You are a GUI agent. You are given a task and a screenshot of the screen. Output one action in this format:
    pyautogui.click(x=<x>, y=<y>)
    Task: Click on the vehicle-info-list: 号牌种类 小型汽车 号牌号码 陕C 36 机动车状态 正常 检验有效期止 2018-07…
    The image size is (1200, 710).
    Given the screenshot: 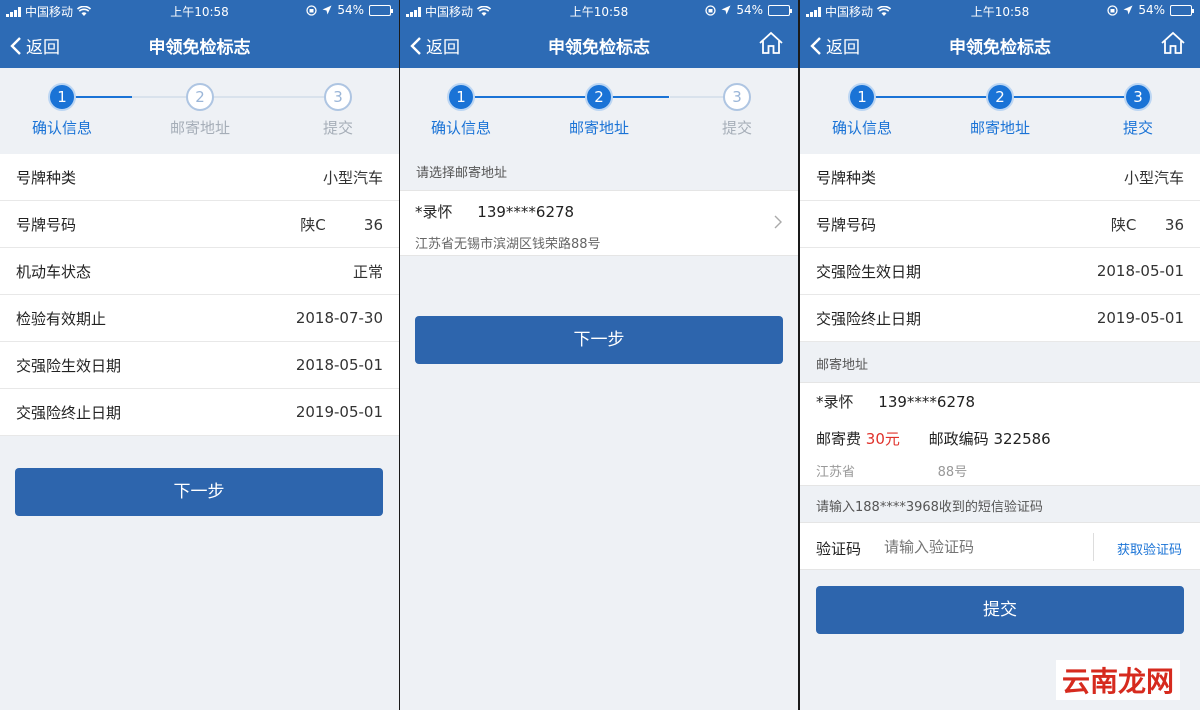 What is the action you would take?
    pyautogui.click(x=199, y=295)
    